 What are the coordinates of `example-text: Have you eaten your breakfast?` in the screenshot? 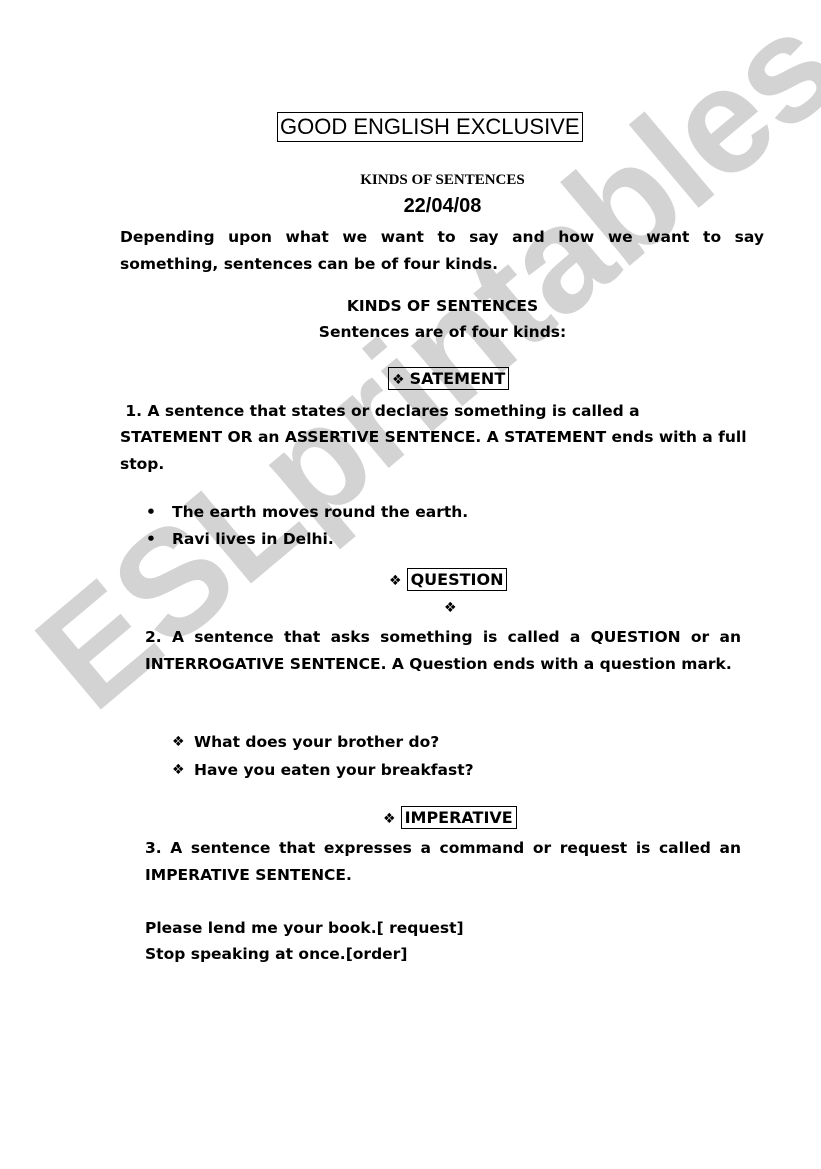 It's located at (334, 770).